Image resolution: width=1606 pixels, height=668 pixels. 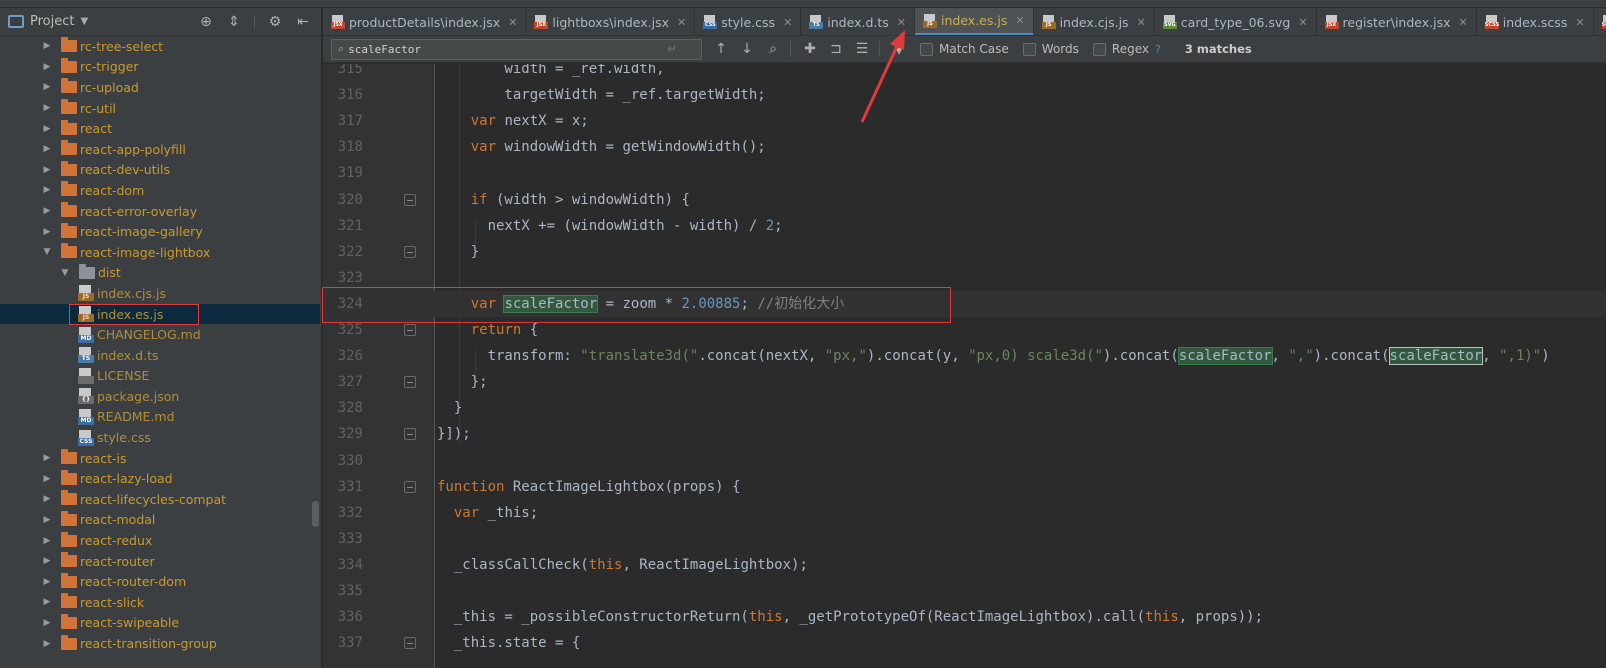 What do you see at coordinates (206, 22) in the screenshot?
I see `locate-target-icon: ⊕` at bounding box center [206, 22].